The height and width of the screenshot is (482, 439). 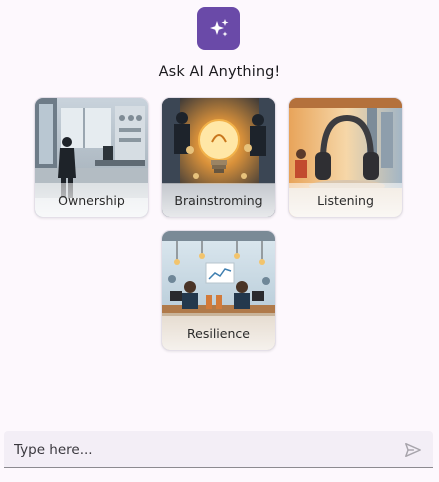 I want to click on topic-card-ownership: Ownership, so click(x=91, y=157).